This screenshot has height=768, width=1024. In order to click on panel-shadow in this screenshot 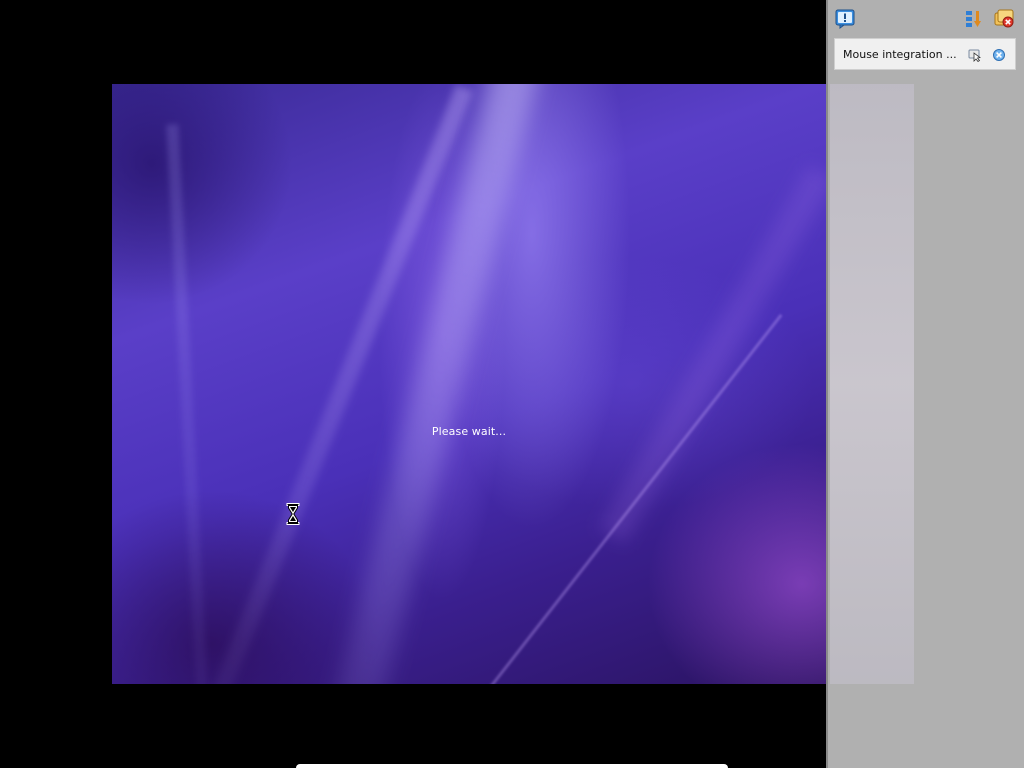, I will do `click(872, 384)`.